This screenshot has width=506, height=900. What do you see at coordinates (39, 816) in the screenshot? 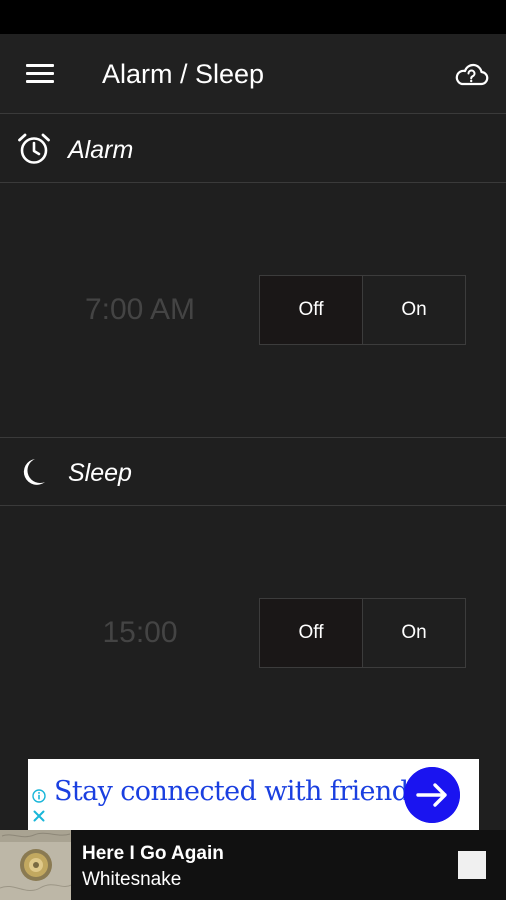
I see `close-icon` at bounding box center [39, 816].